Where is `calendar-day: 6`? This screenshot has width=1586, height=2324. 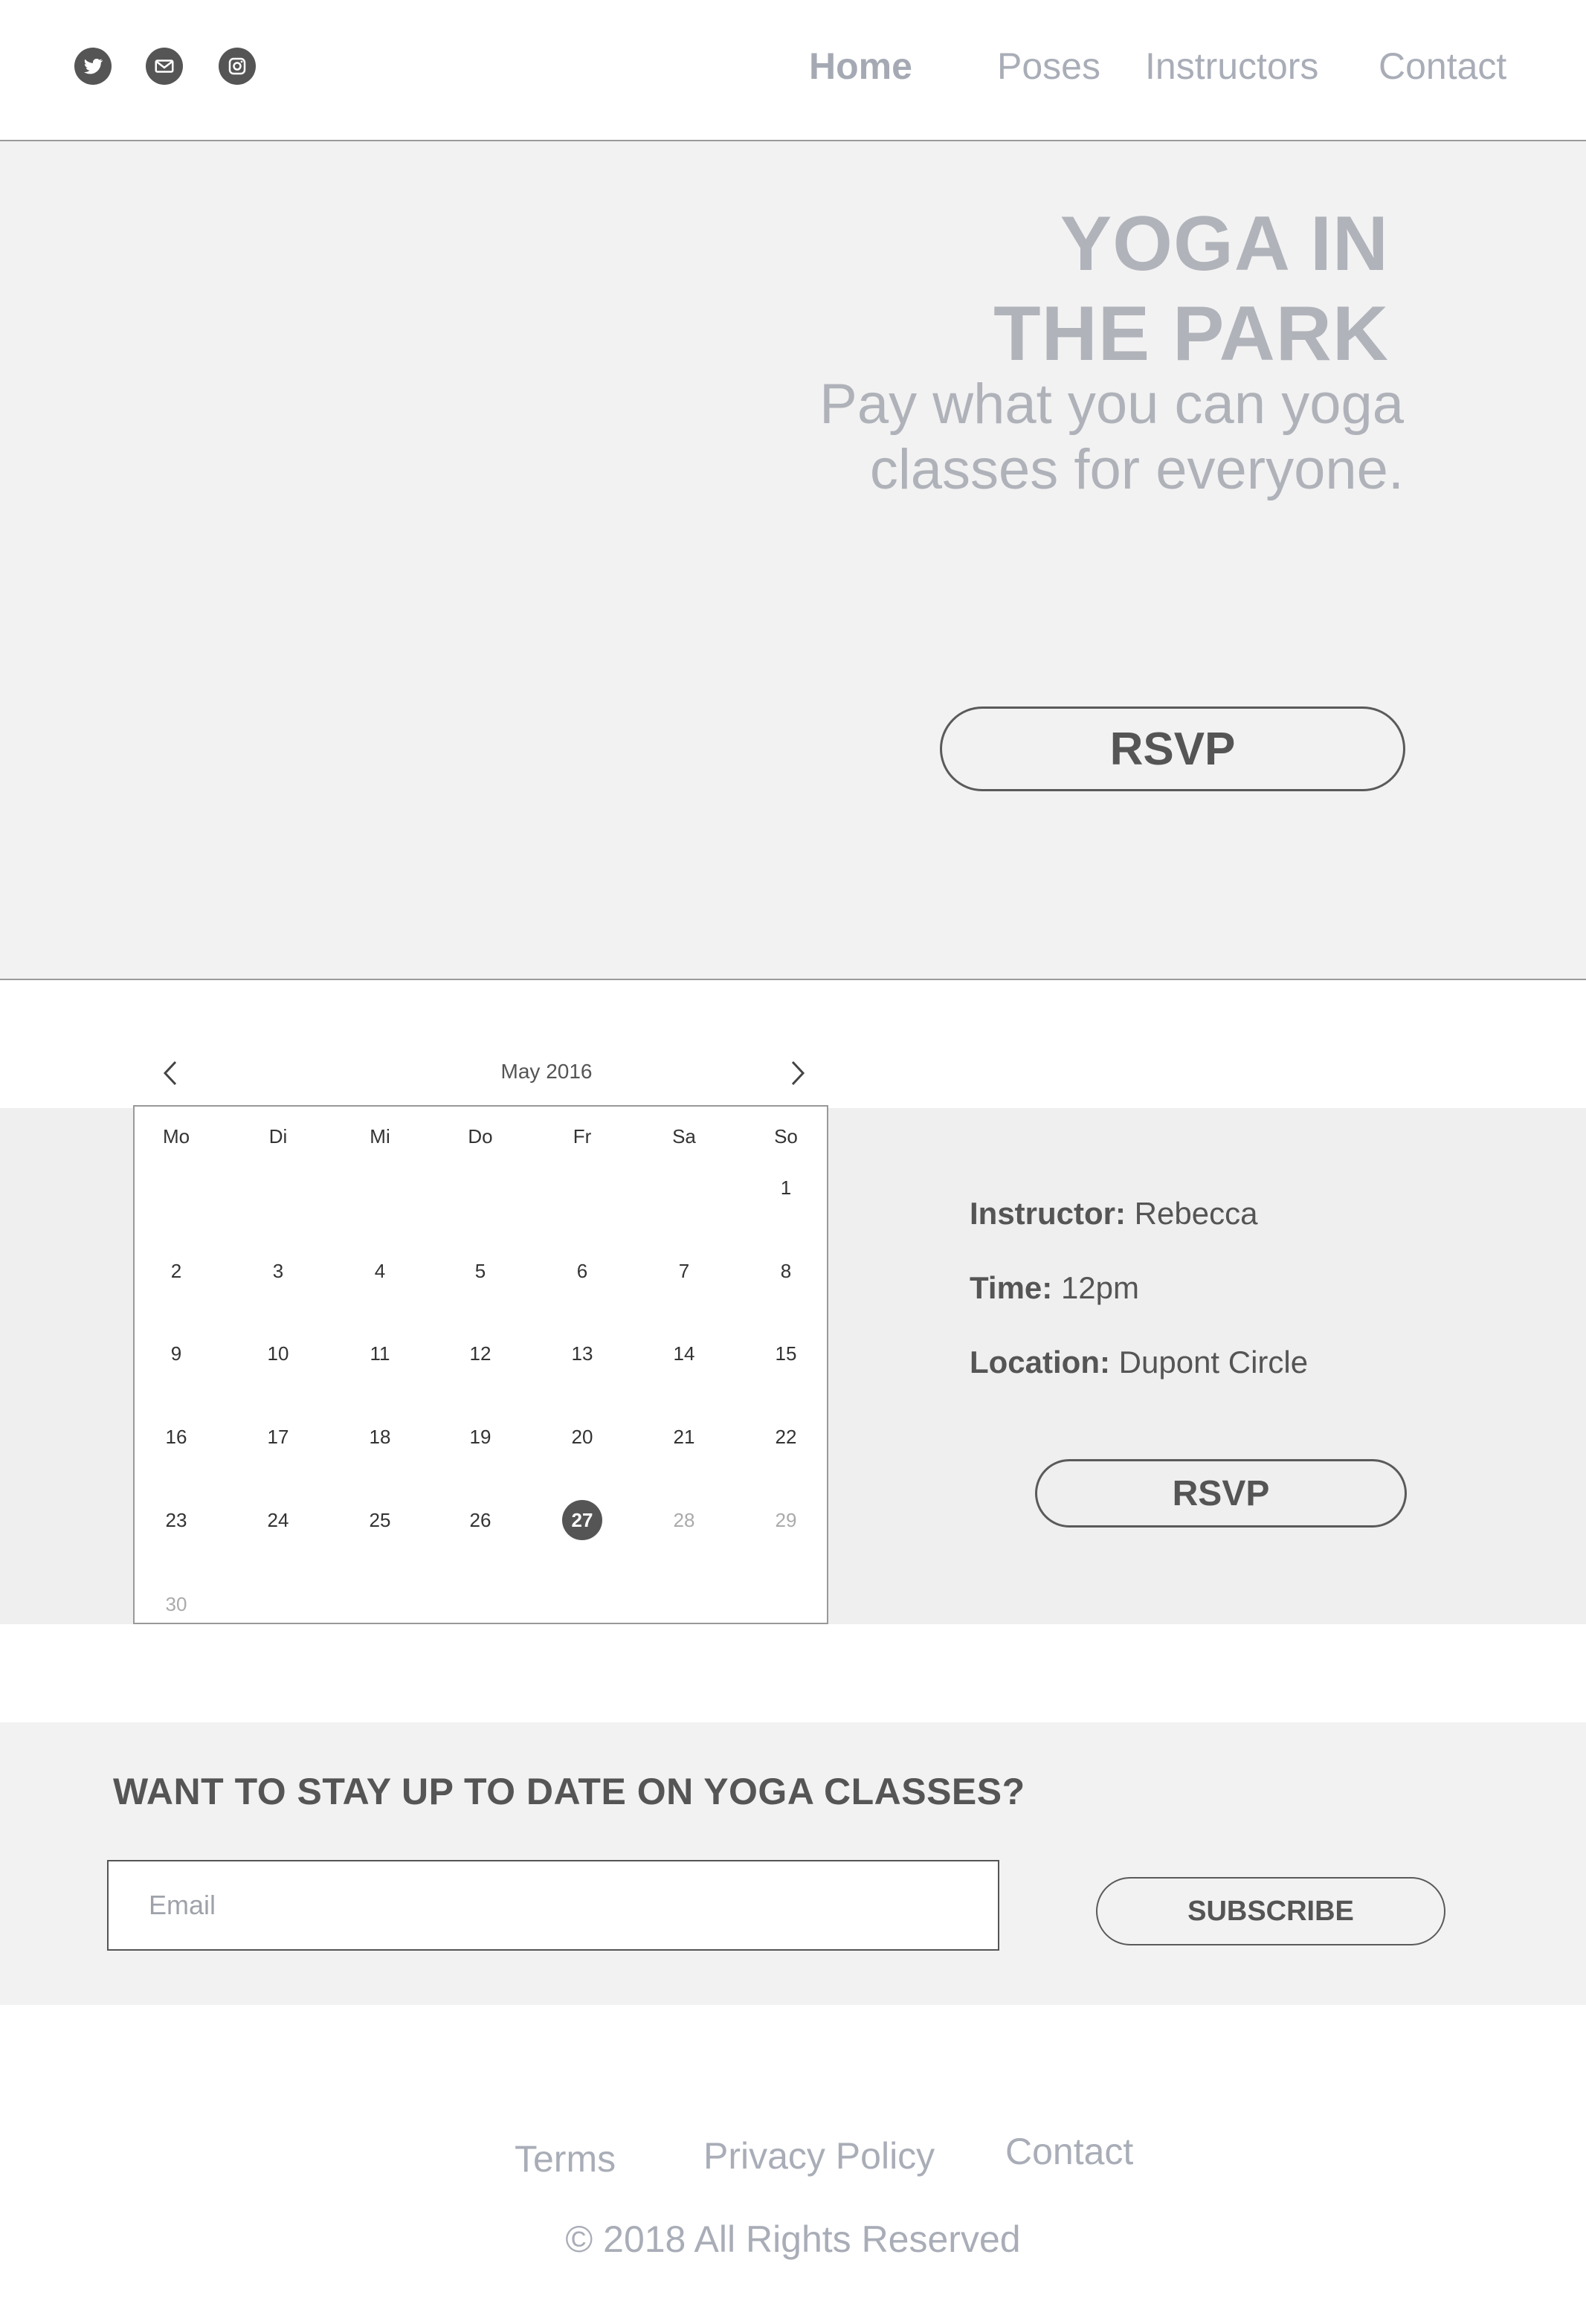 calendar-day: 6 is located at coordinates (582, 1271).